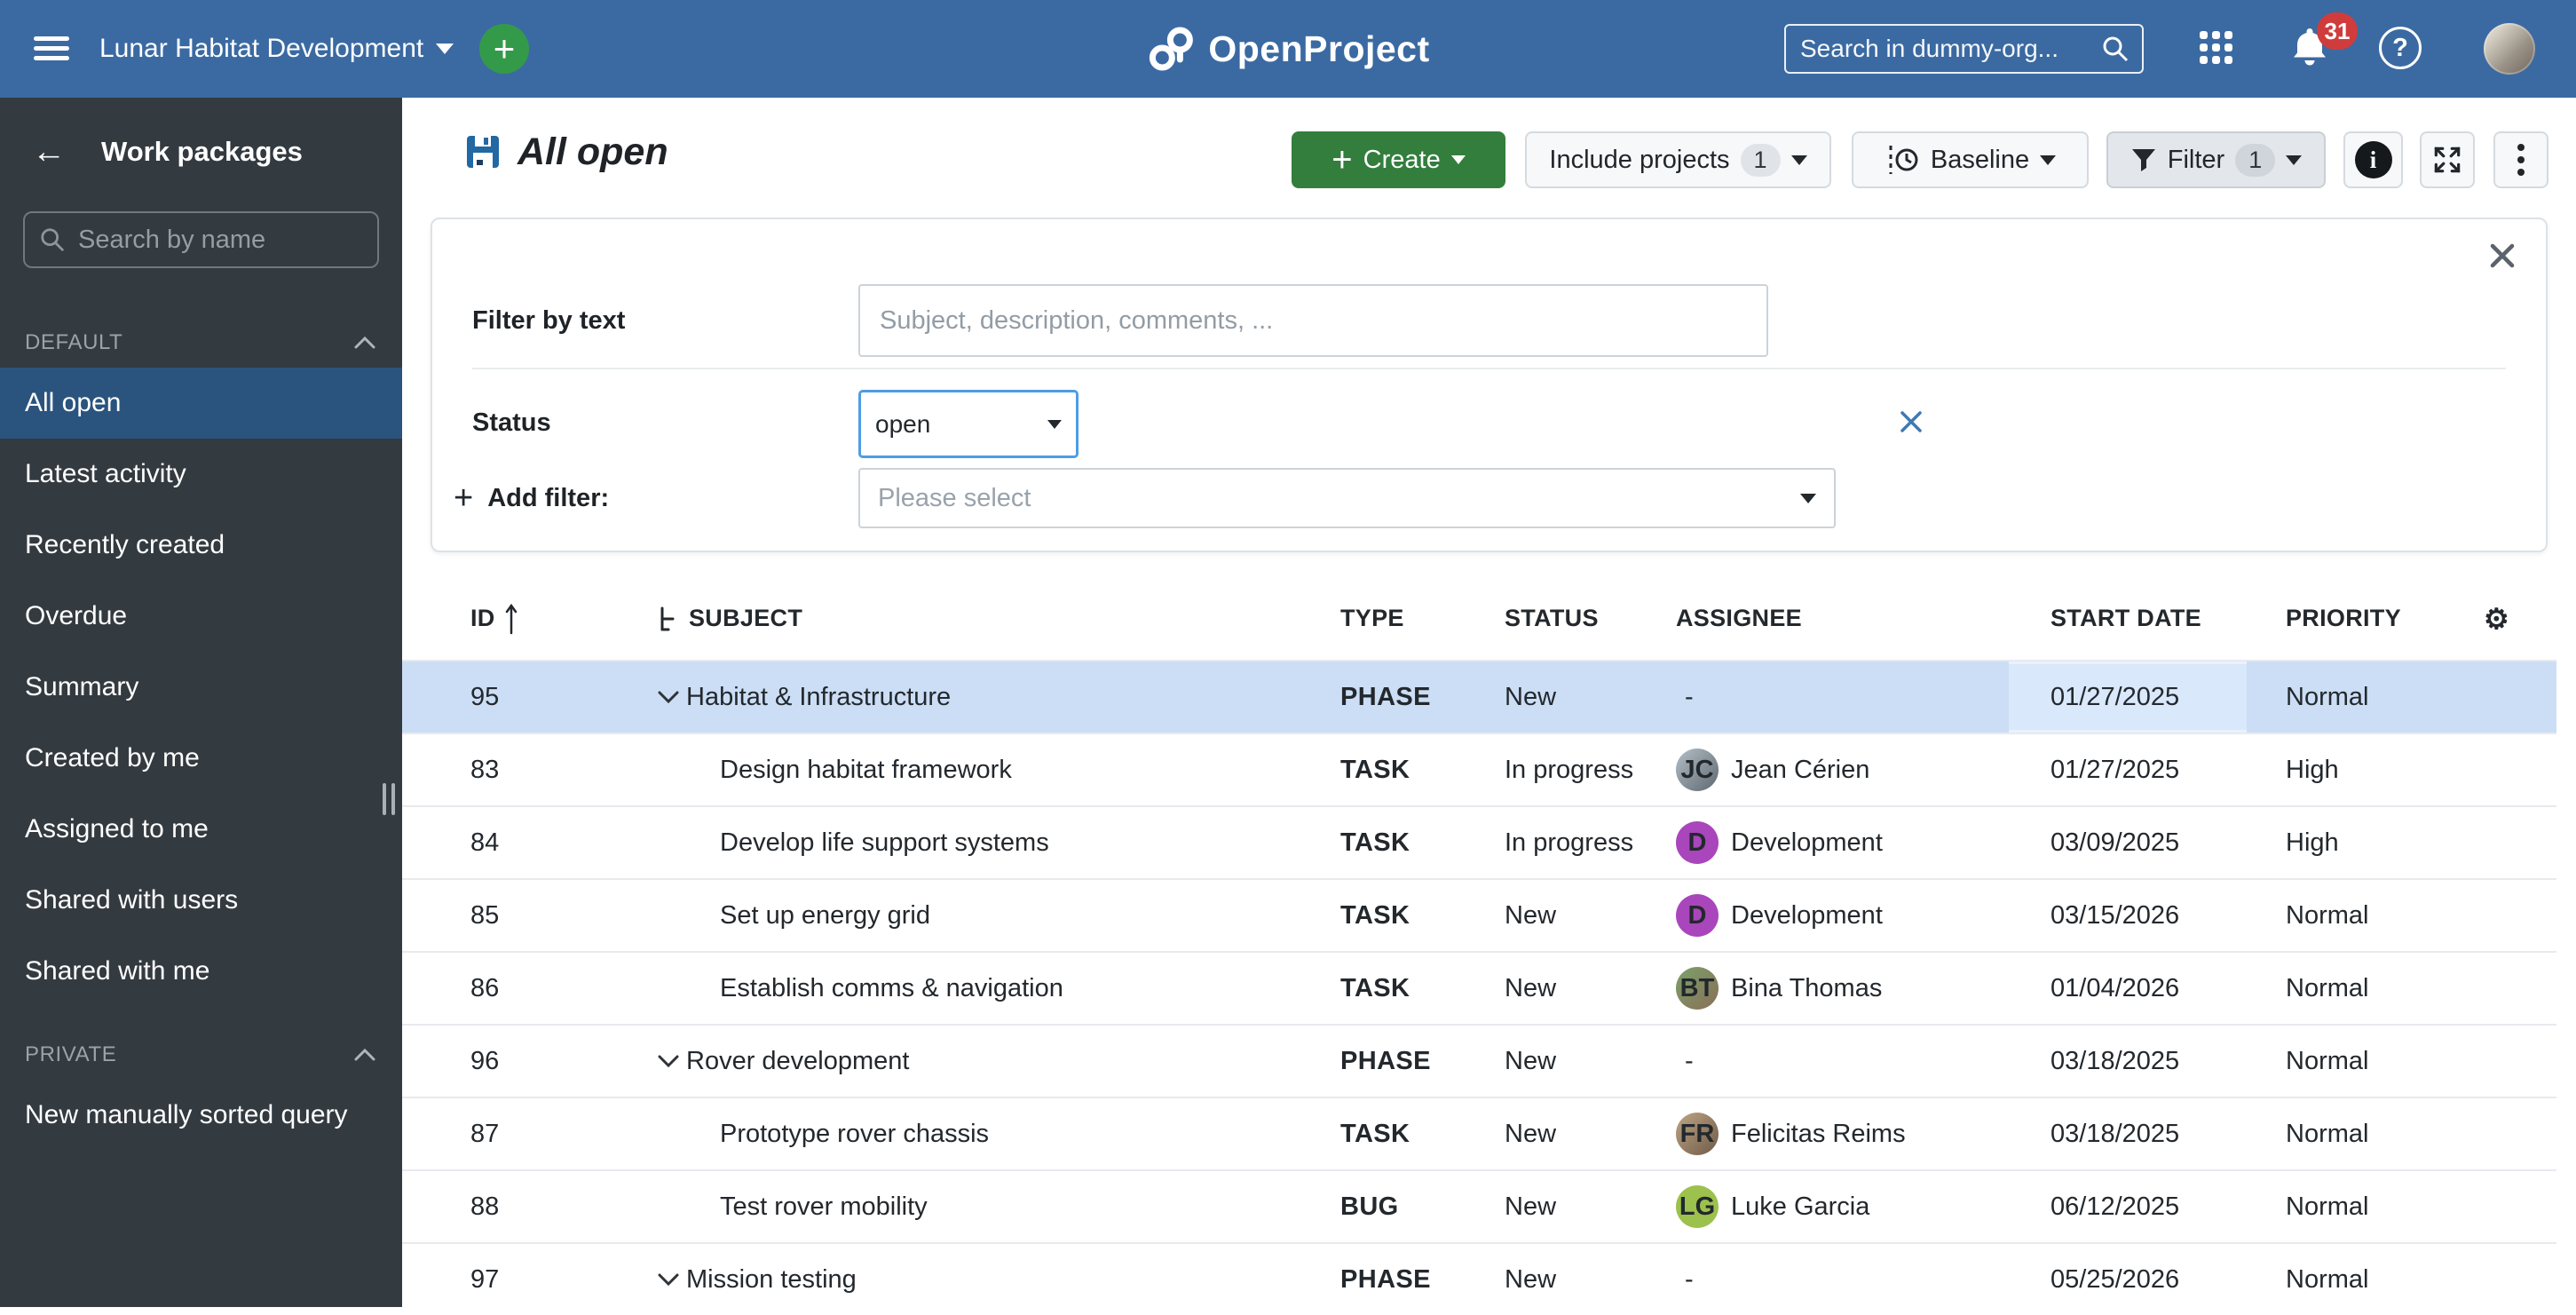 The width and height of the screenshot is (2576, 1315). Describe the element at coordinates (201, 687) in the screenshot. I see `sidebar-item-summary: Summary` at that location.